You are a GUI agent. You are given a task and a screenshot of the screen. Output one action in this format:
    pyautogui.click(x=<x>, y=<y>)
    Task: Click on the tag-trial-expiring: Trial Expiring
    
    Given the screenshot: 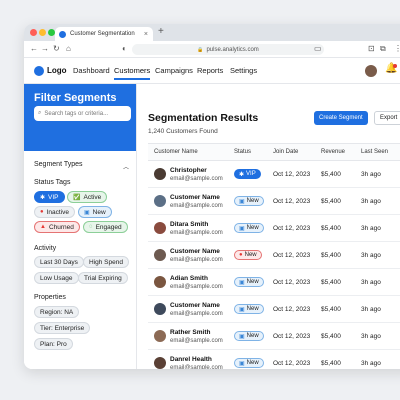 What is the action you would take?
    pyautogui.click(x=103, y=278)
    